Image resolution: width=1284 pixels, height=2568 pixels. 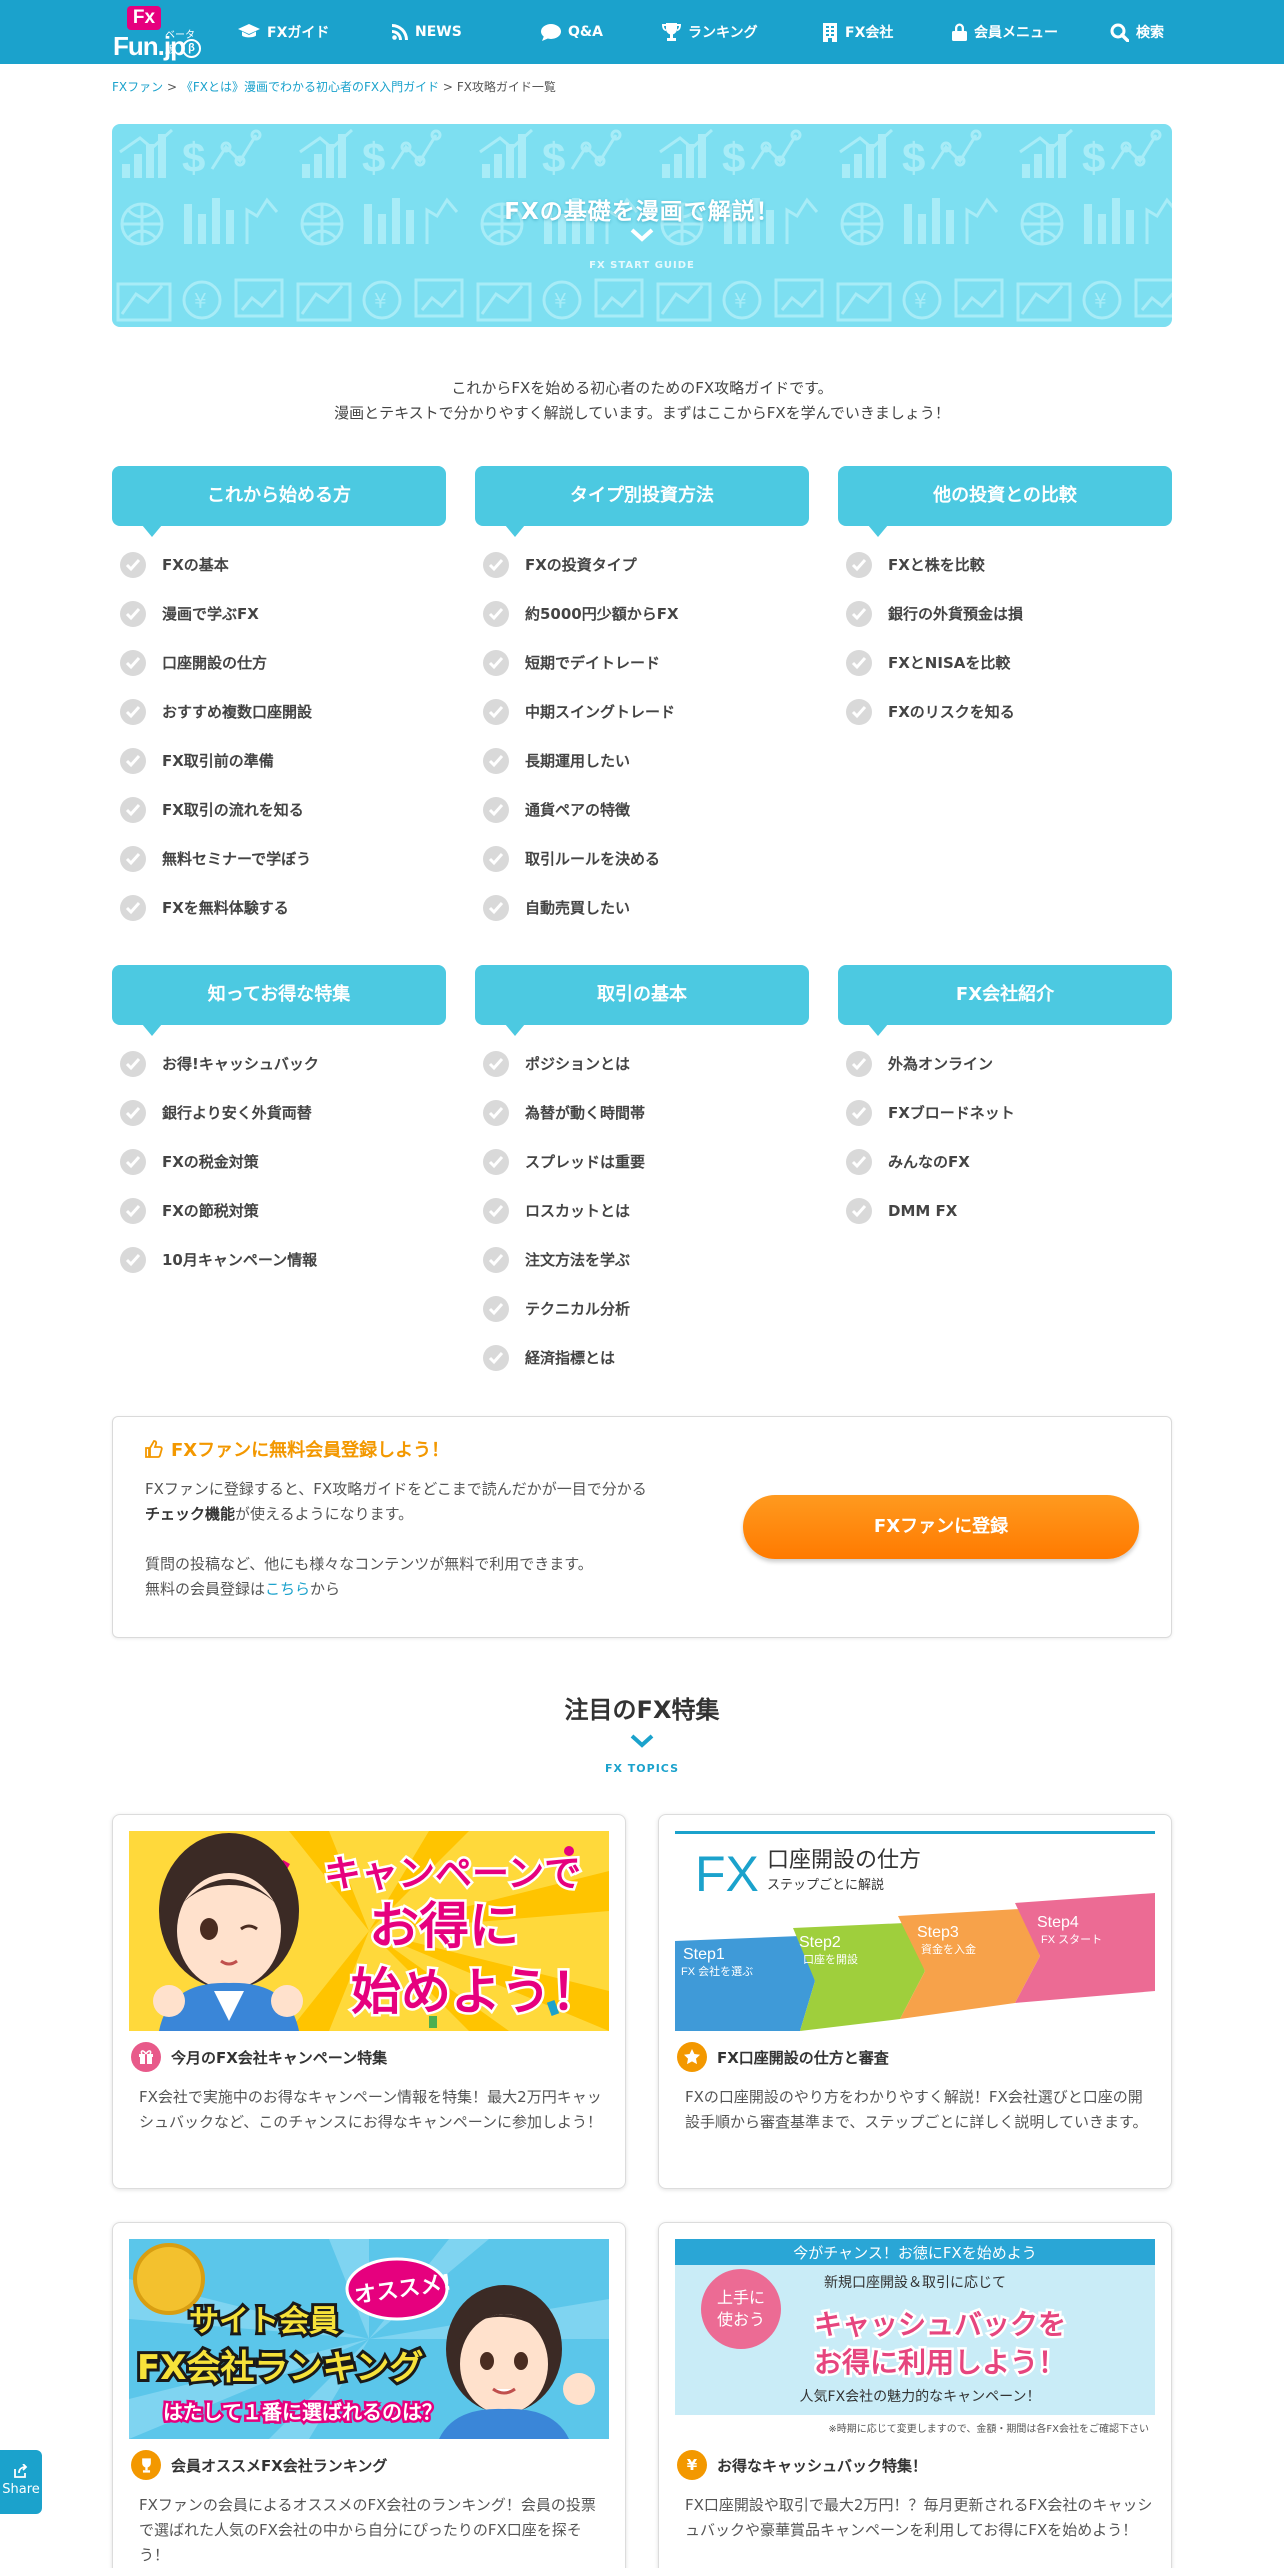 I want to click on nav-ranking: ランキング, so click(x=710, y=32).